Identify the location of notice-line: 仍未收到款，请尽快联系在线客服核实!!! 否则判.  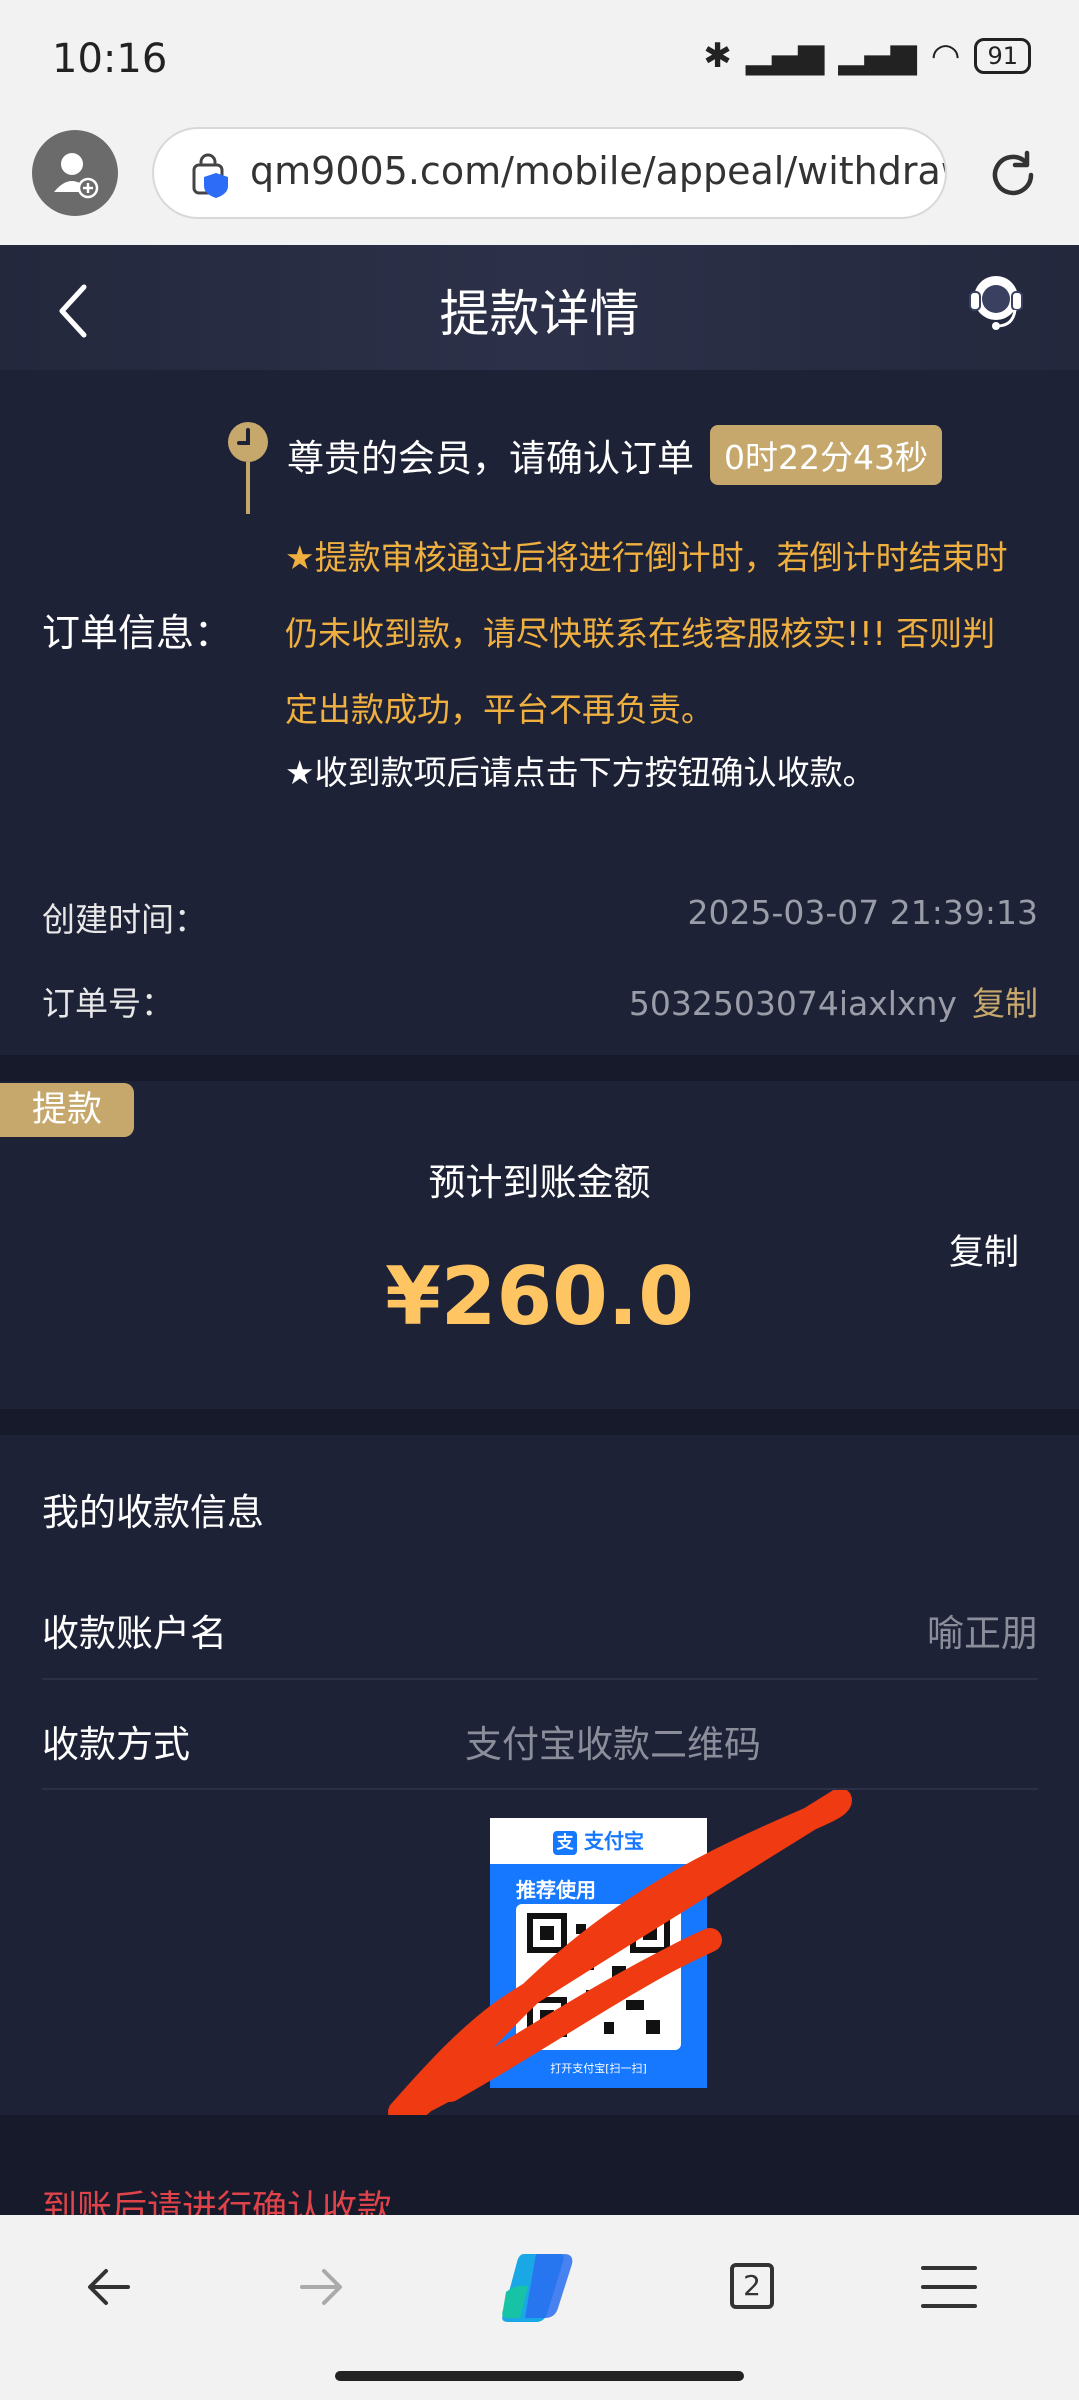
(640, 633).